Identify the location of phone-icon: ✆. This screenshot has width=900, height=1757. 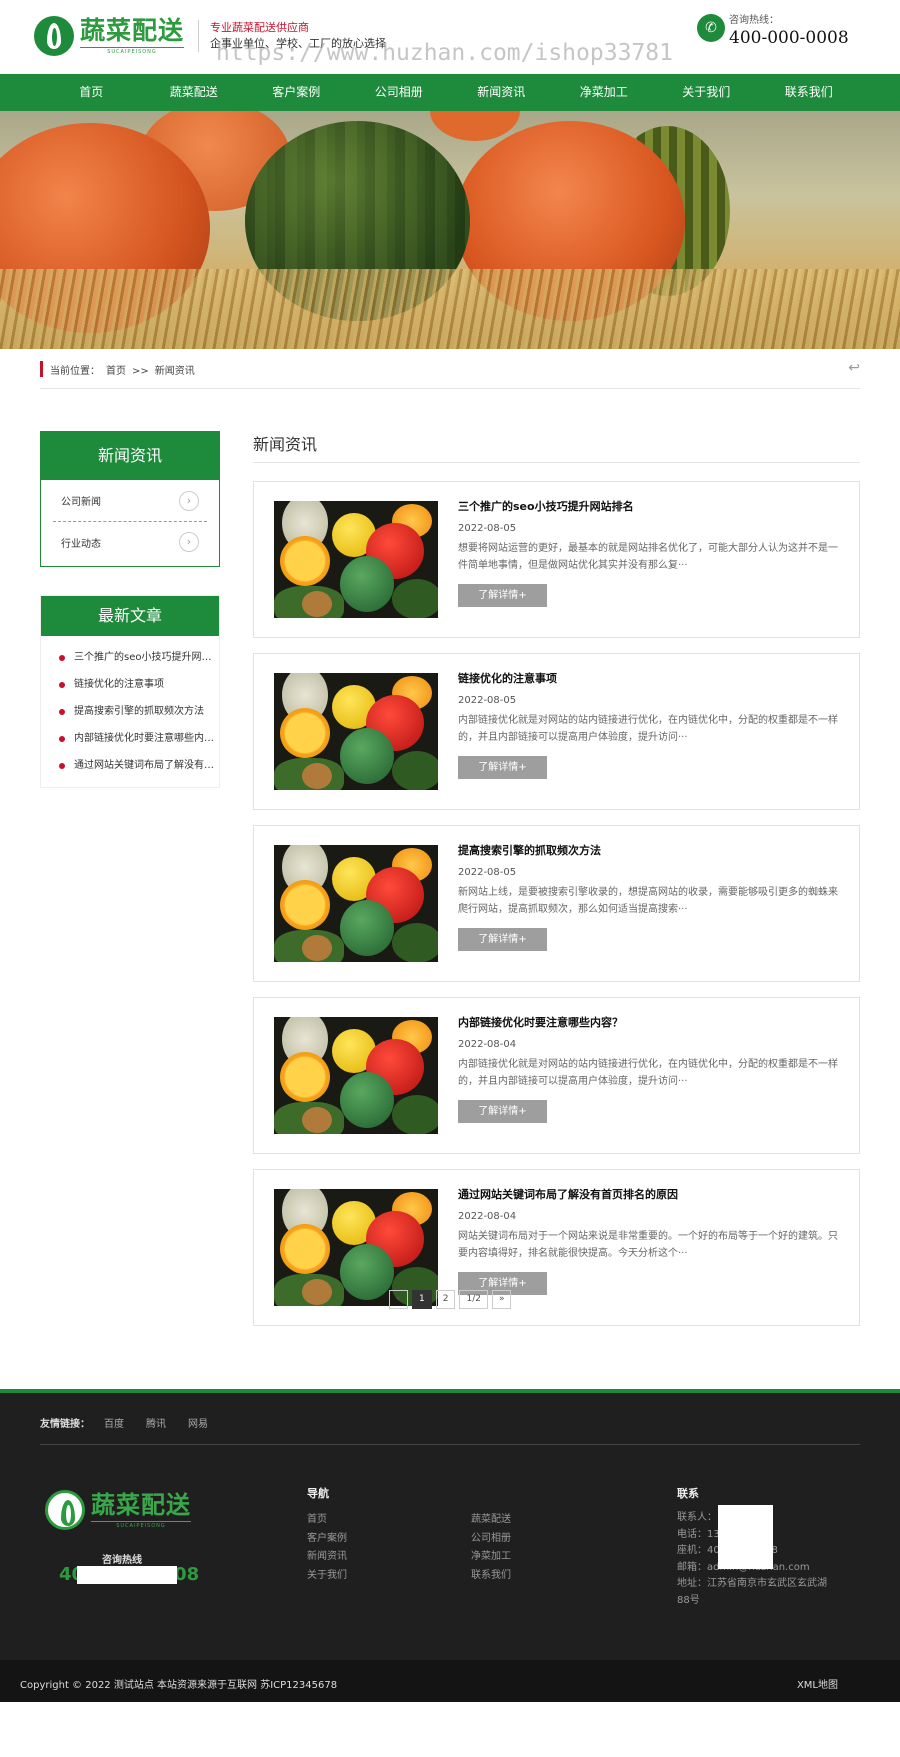
(711, 28).